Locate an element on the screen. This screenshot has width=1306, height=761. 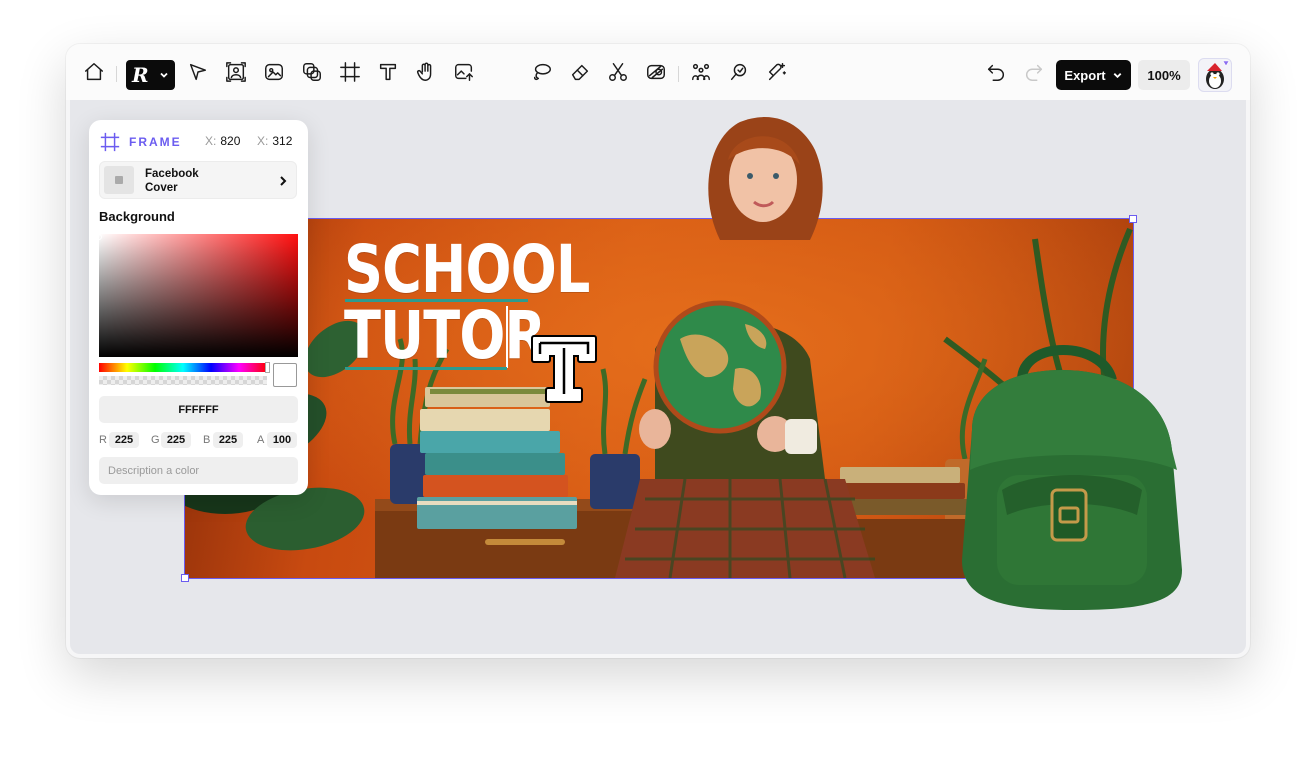
group-icon is located at coordinates (701, 72).